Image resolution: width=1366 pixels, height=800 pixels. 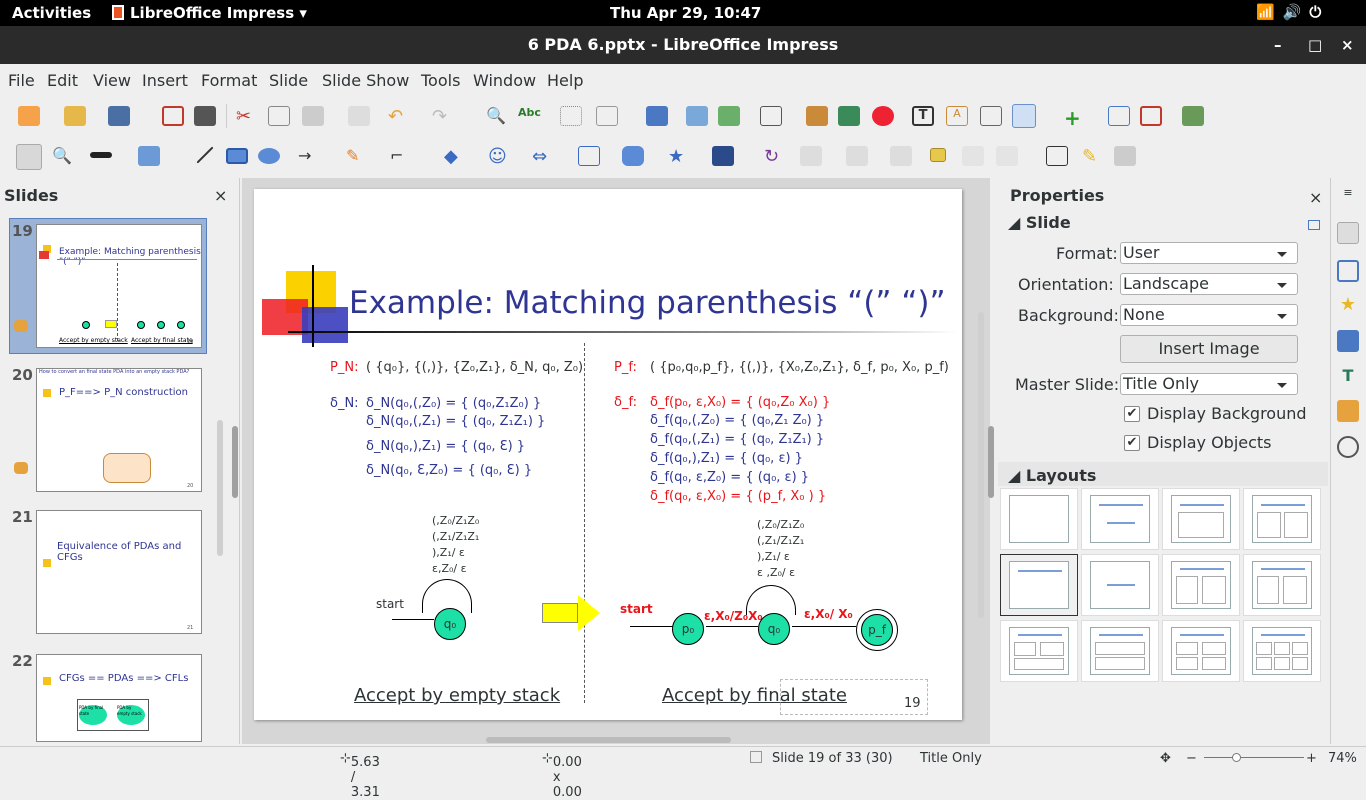 What do you see at coordinates (811, 156) in the screenshot?
I see `align-icon` at bounding box center [811, 156].